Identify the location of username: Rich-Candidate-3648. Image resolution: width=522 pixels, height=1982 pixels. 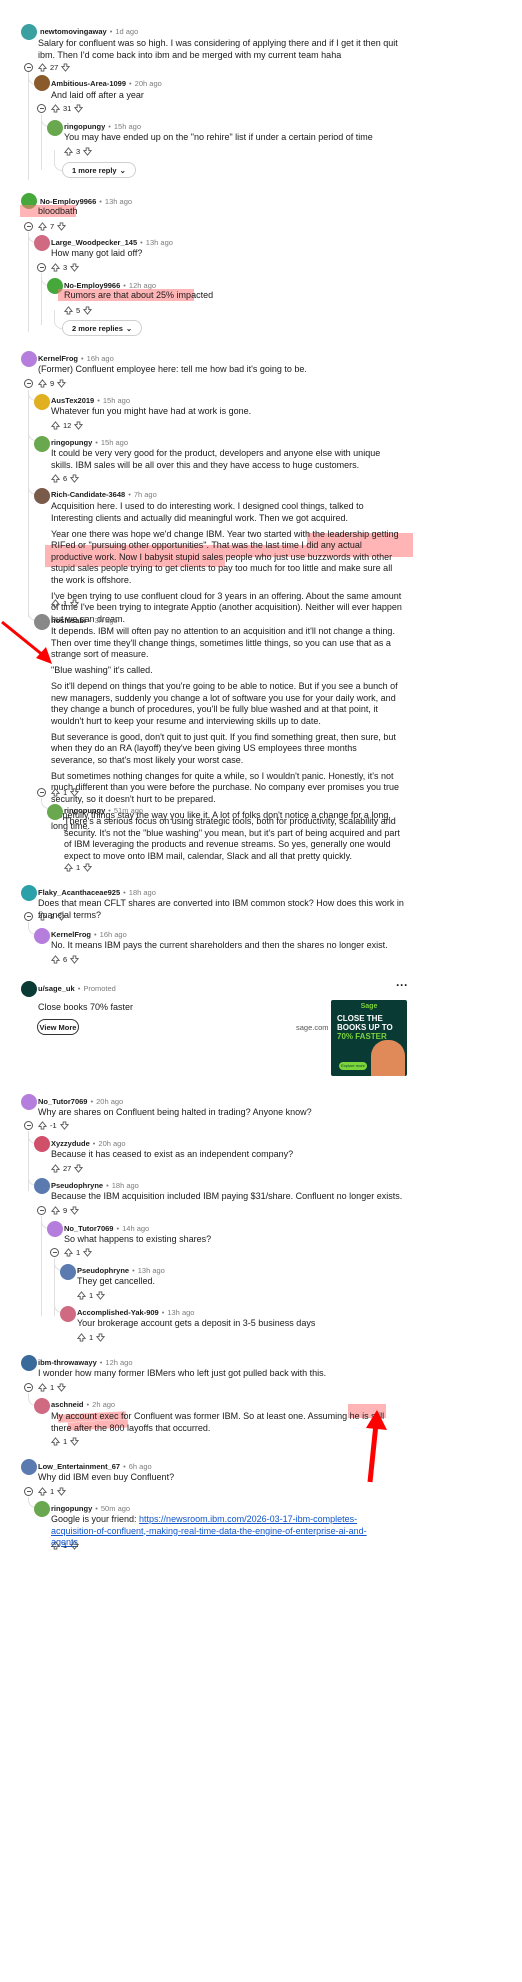
(88, 494).